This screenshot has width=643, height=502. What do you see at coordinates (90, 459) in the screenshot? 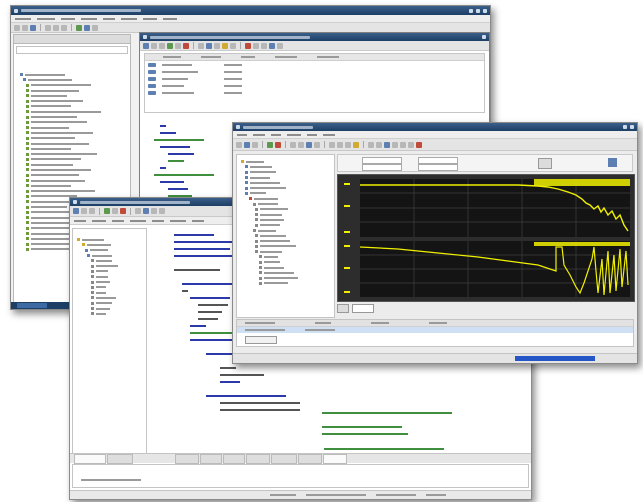
I see `tab-solution` at bounding box center [90, 459].